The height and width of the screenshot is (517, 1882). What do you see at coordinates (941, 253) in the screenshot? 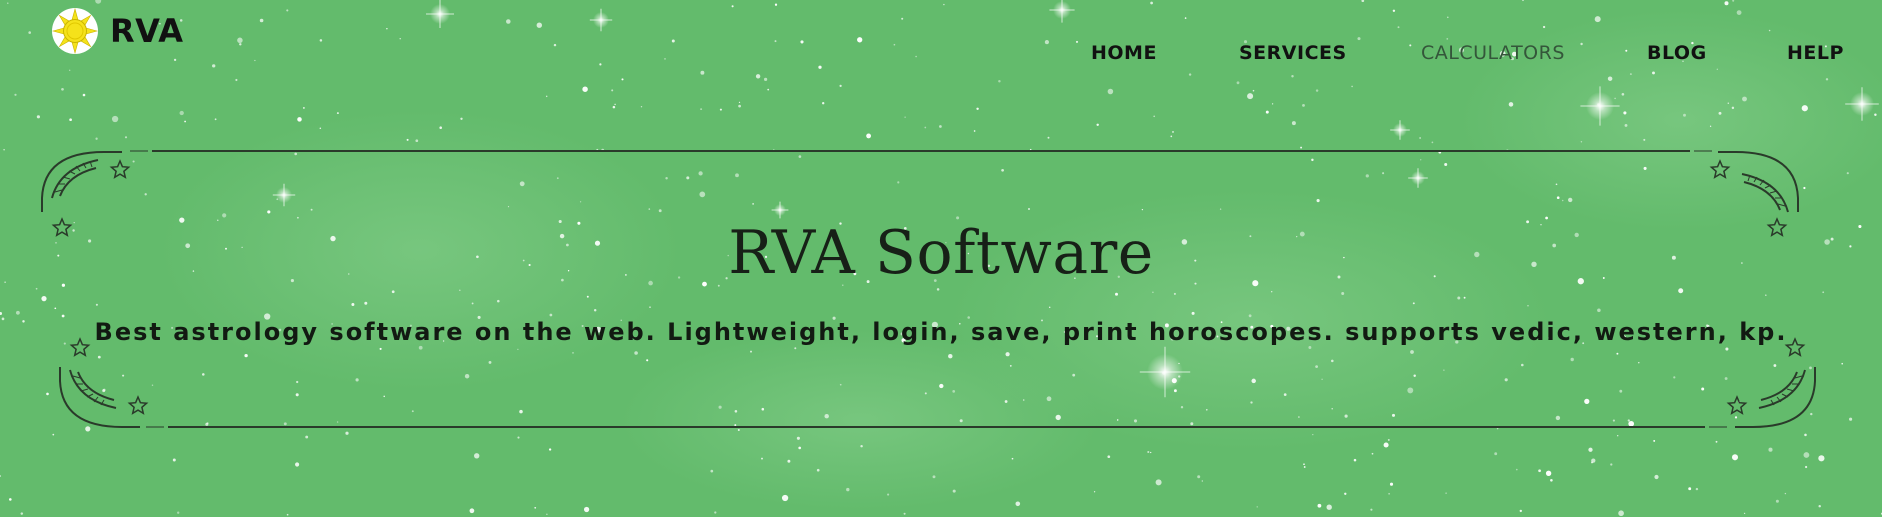
I see `page-title: RVA Software` at bounding box center [941, 253].